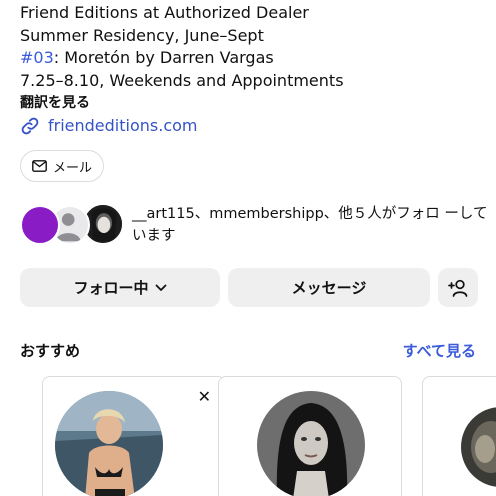  Describe the element at coordinates (204, 396) in the screenshot. I see `close-icon: ✕` at that location.